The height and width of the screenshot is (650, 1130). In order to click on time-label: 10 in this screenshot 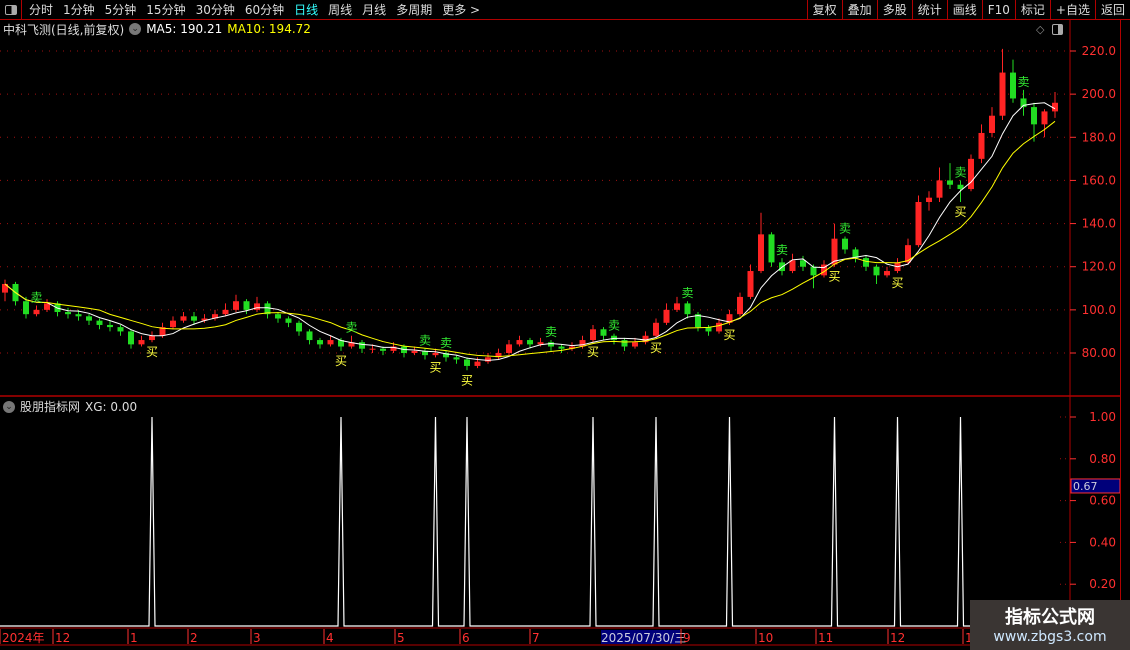, I will do `click(765, 638)`.